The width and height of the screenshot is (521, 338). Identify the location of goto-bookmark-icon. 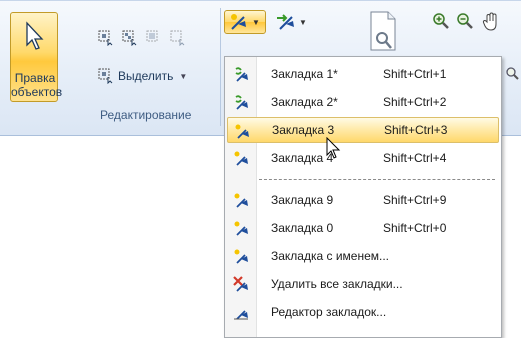
(285, 22).